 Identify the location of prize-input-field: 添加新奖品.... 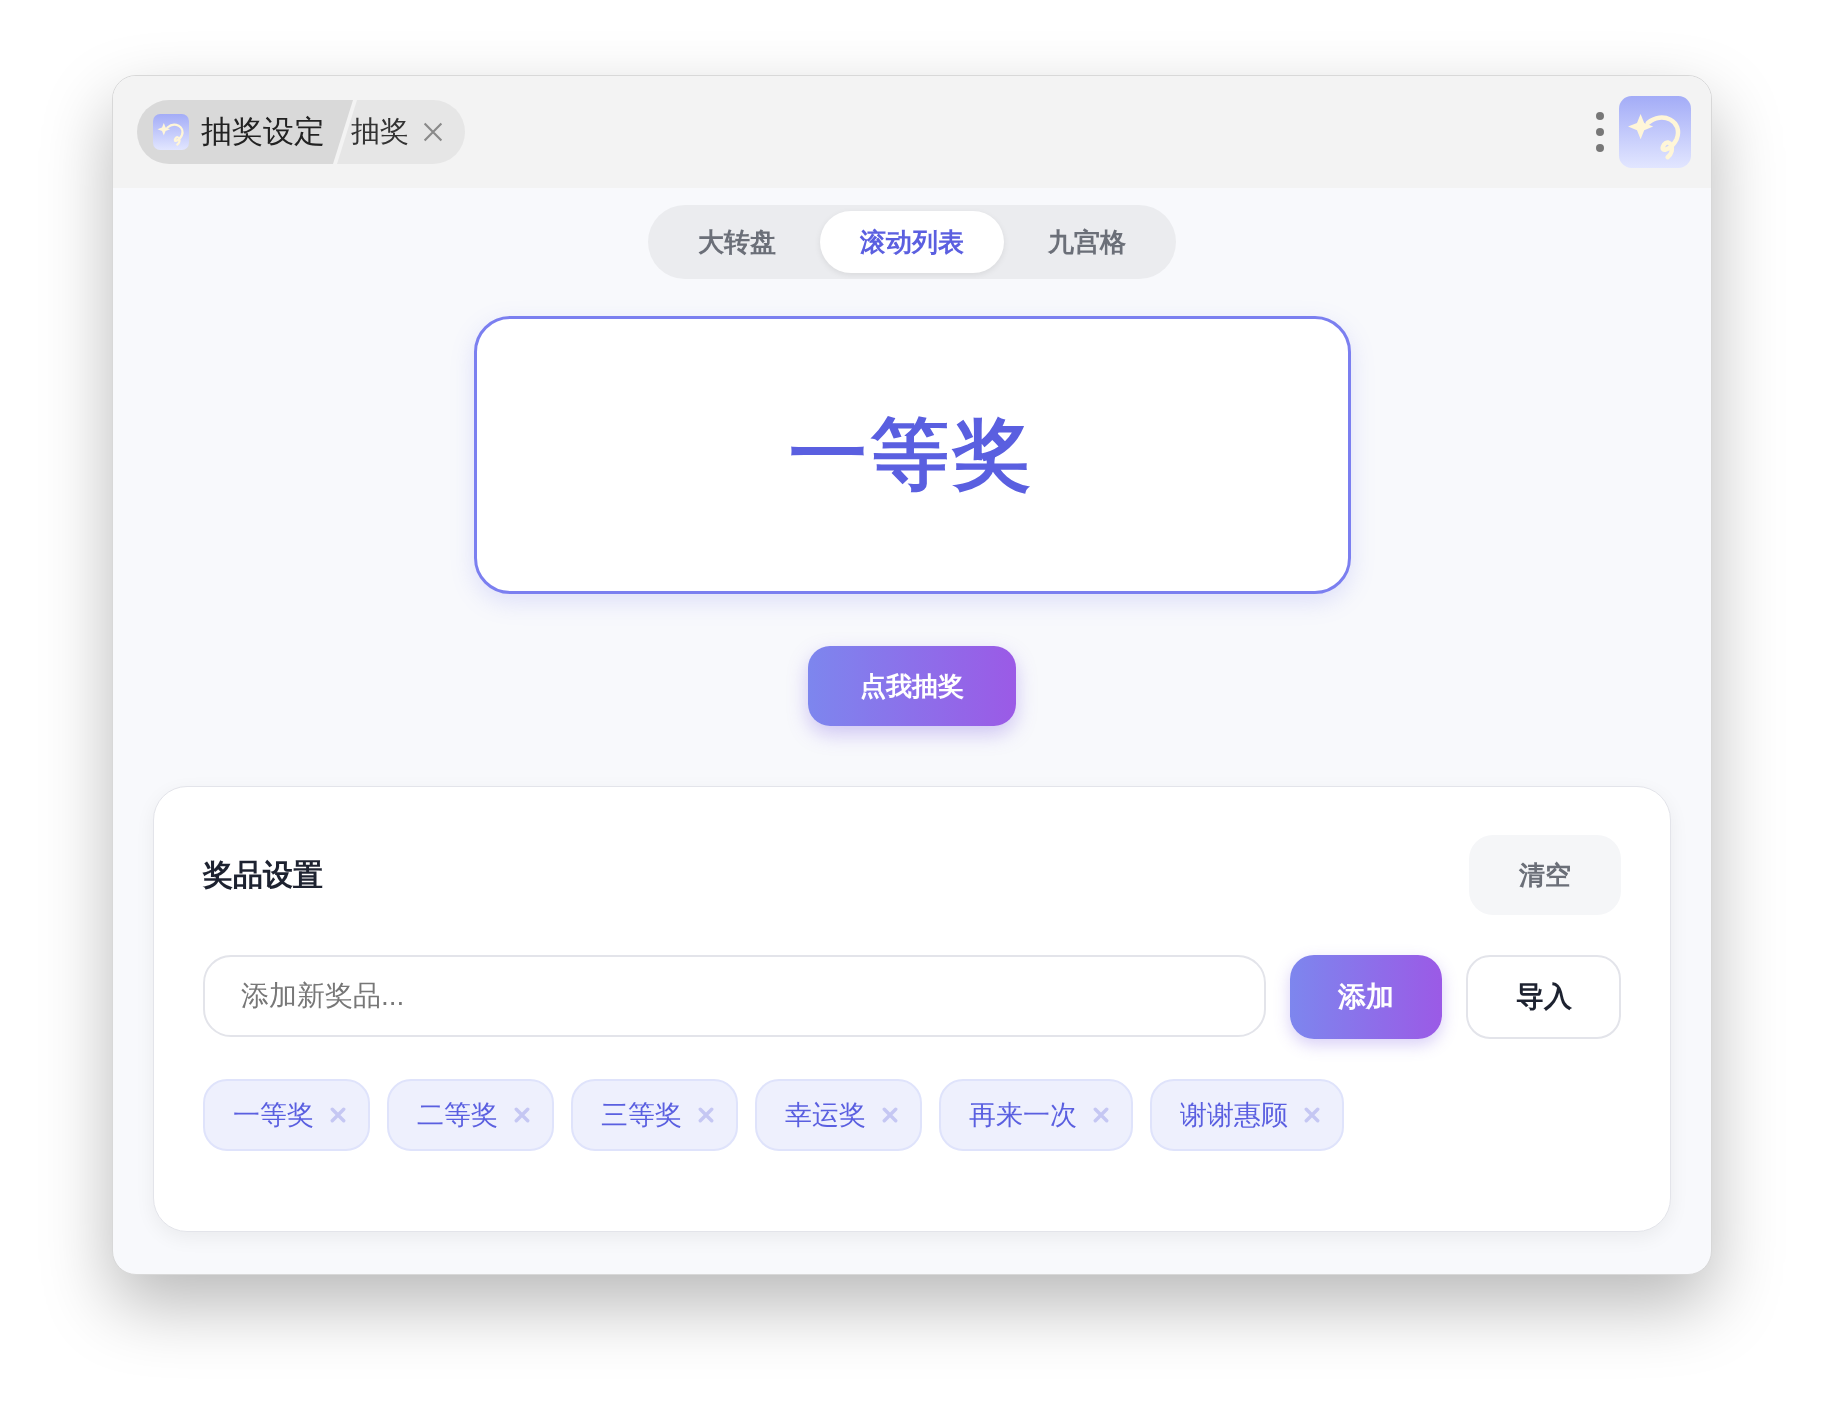
(734, 996).